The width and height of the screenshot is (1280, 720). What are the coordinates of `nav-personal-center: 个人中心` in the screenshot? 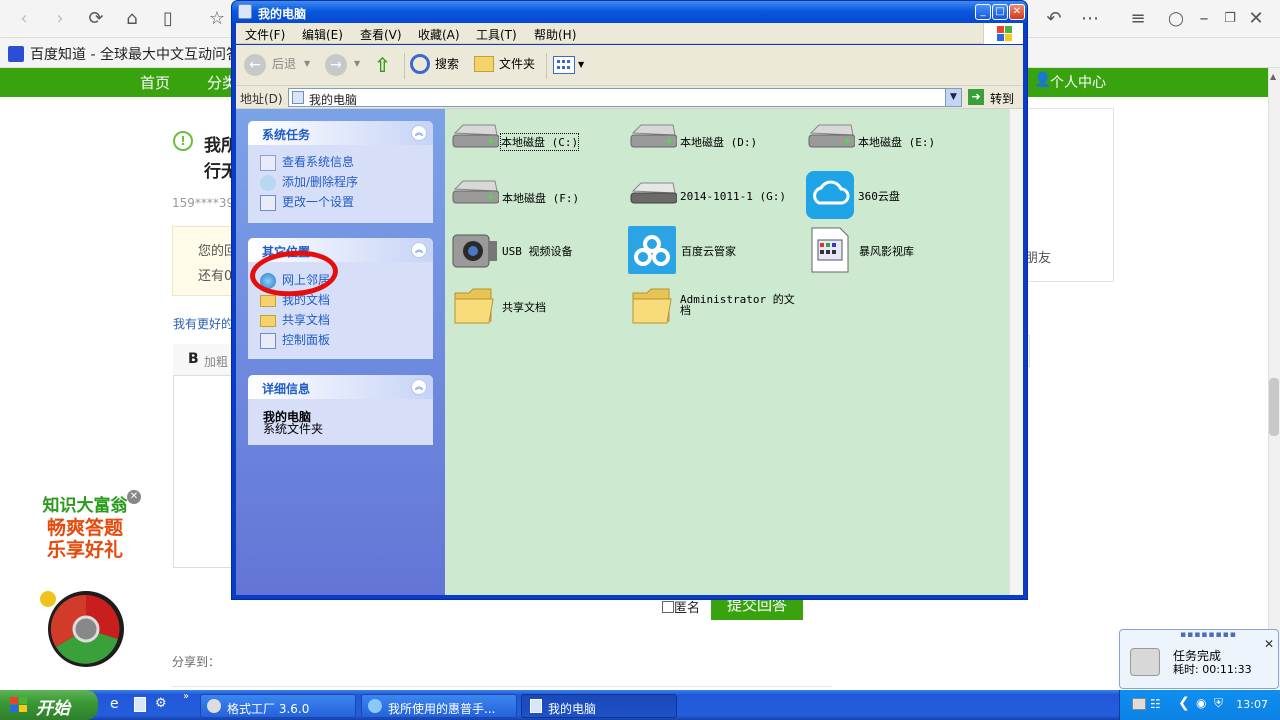 It's located at (1078, 82).